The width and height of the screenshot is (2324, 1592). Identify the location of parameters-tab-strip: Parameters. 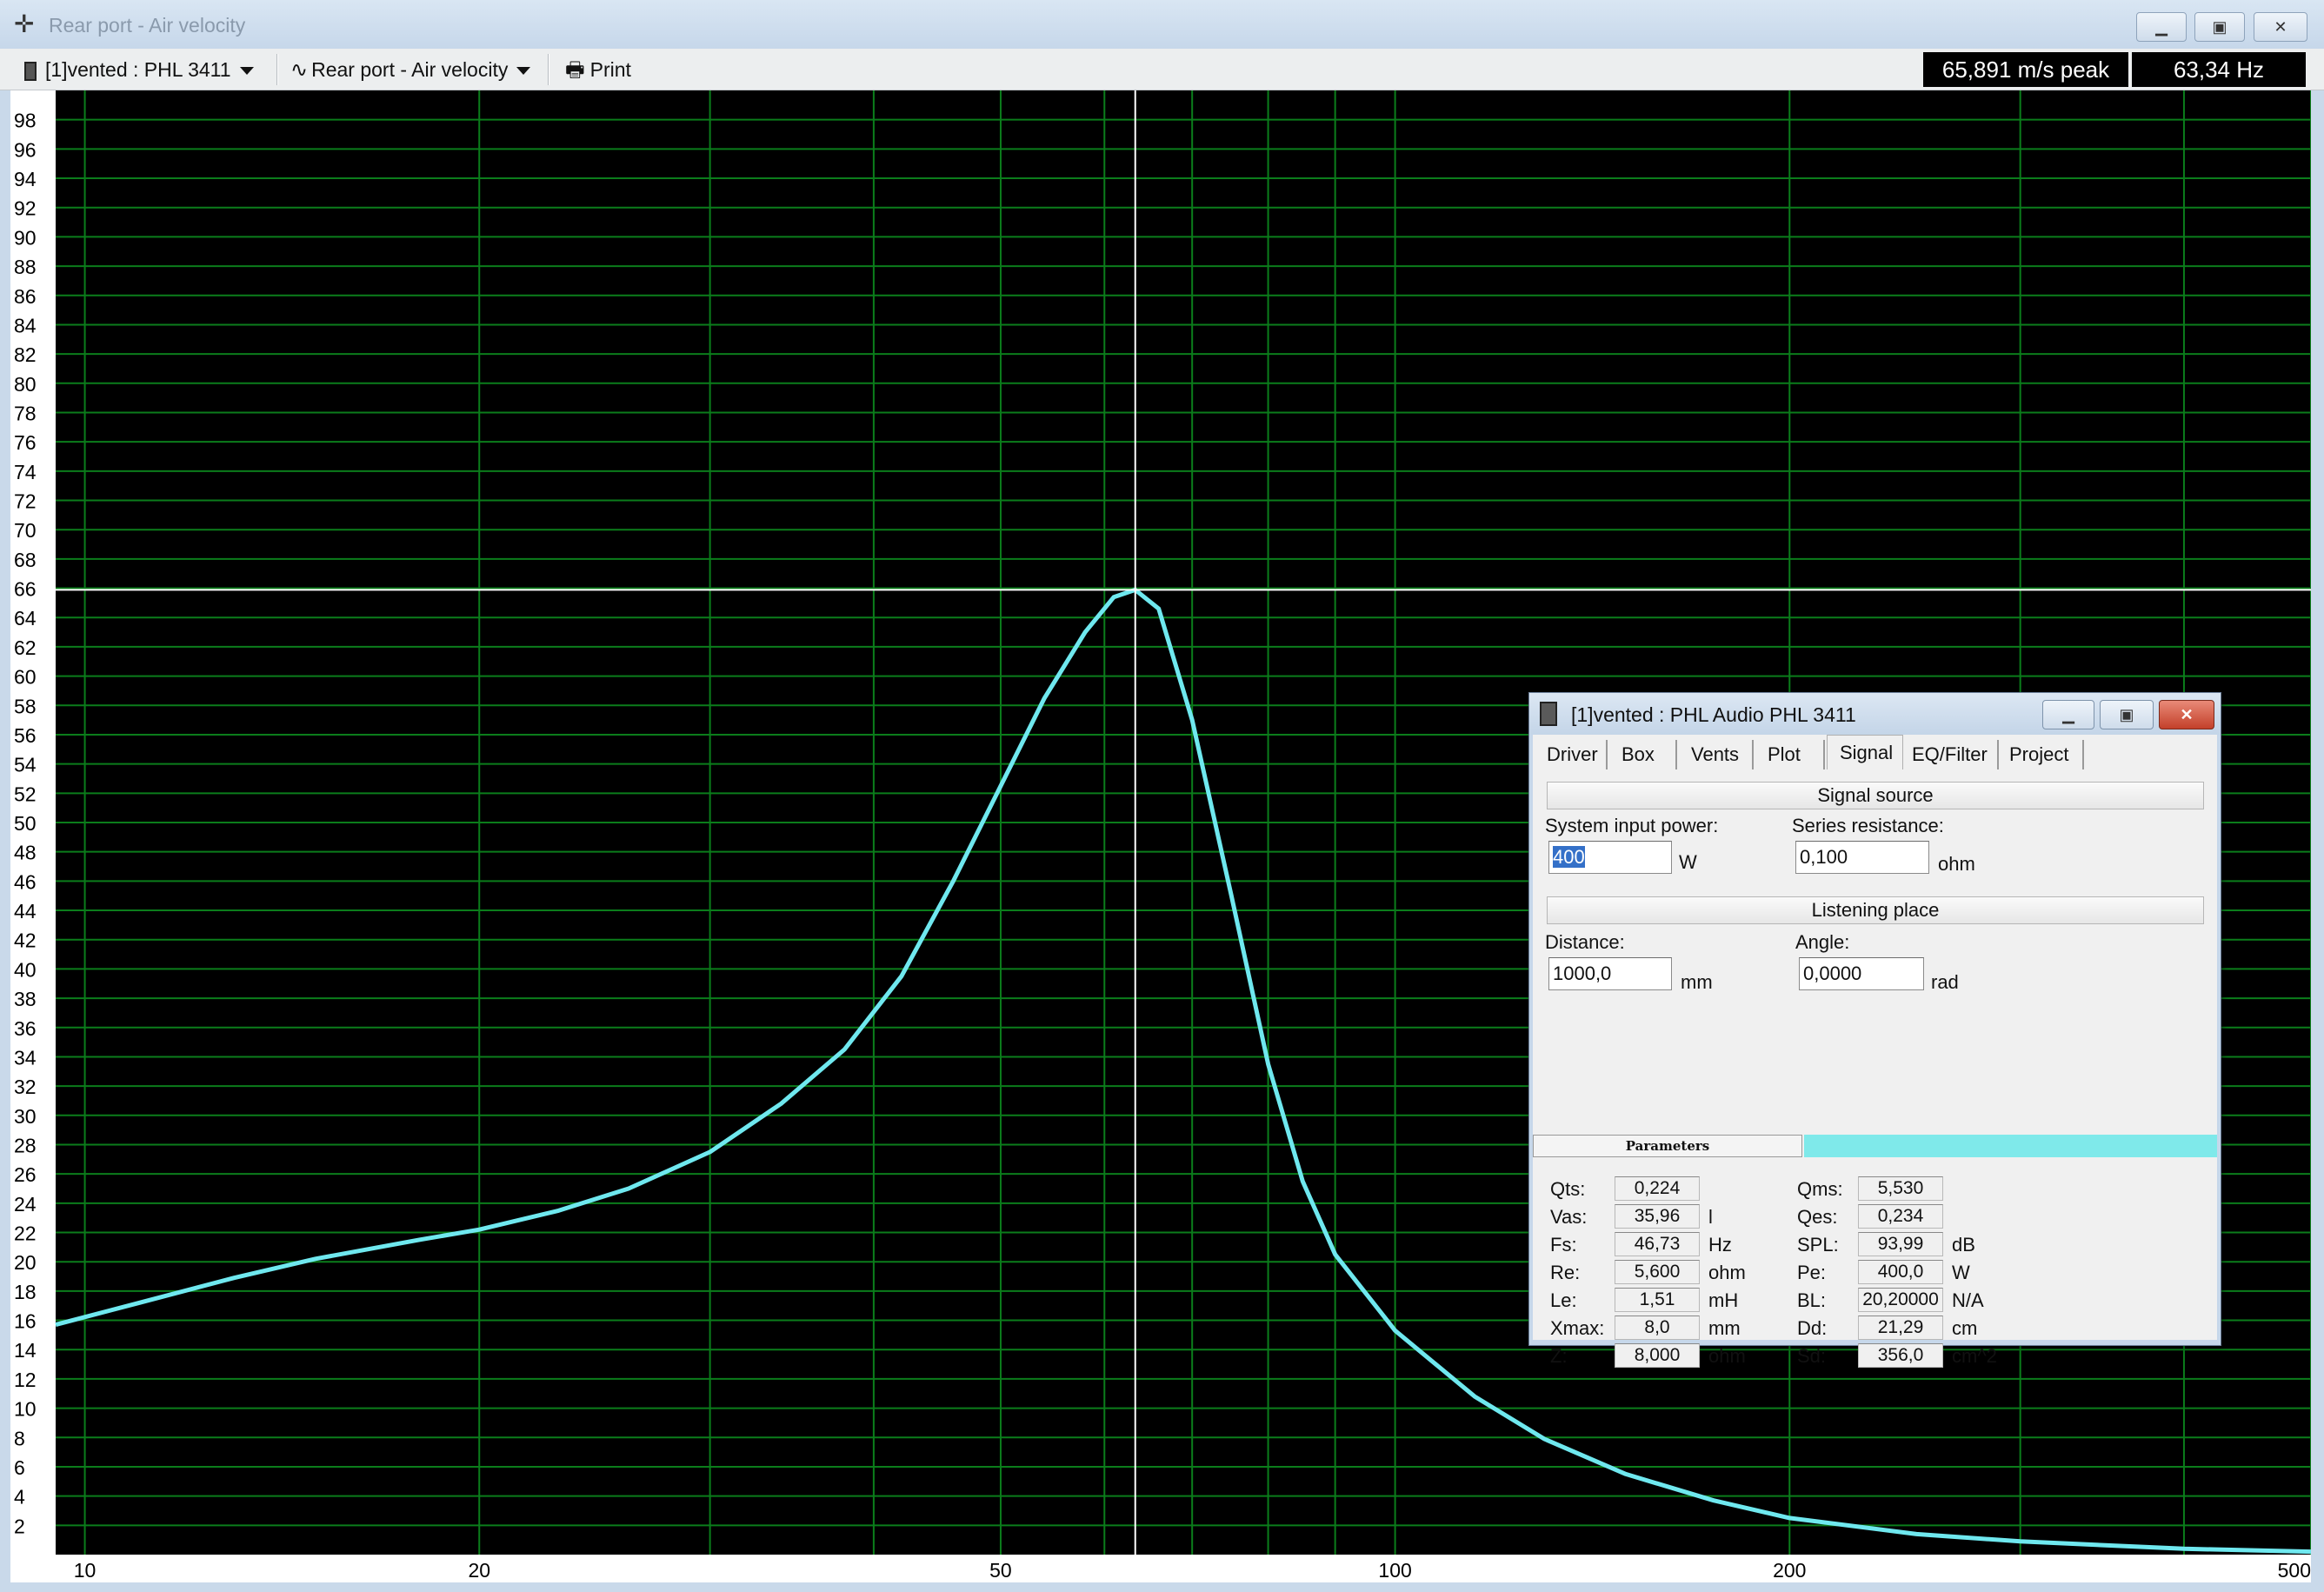
(1875, 1146).